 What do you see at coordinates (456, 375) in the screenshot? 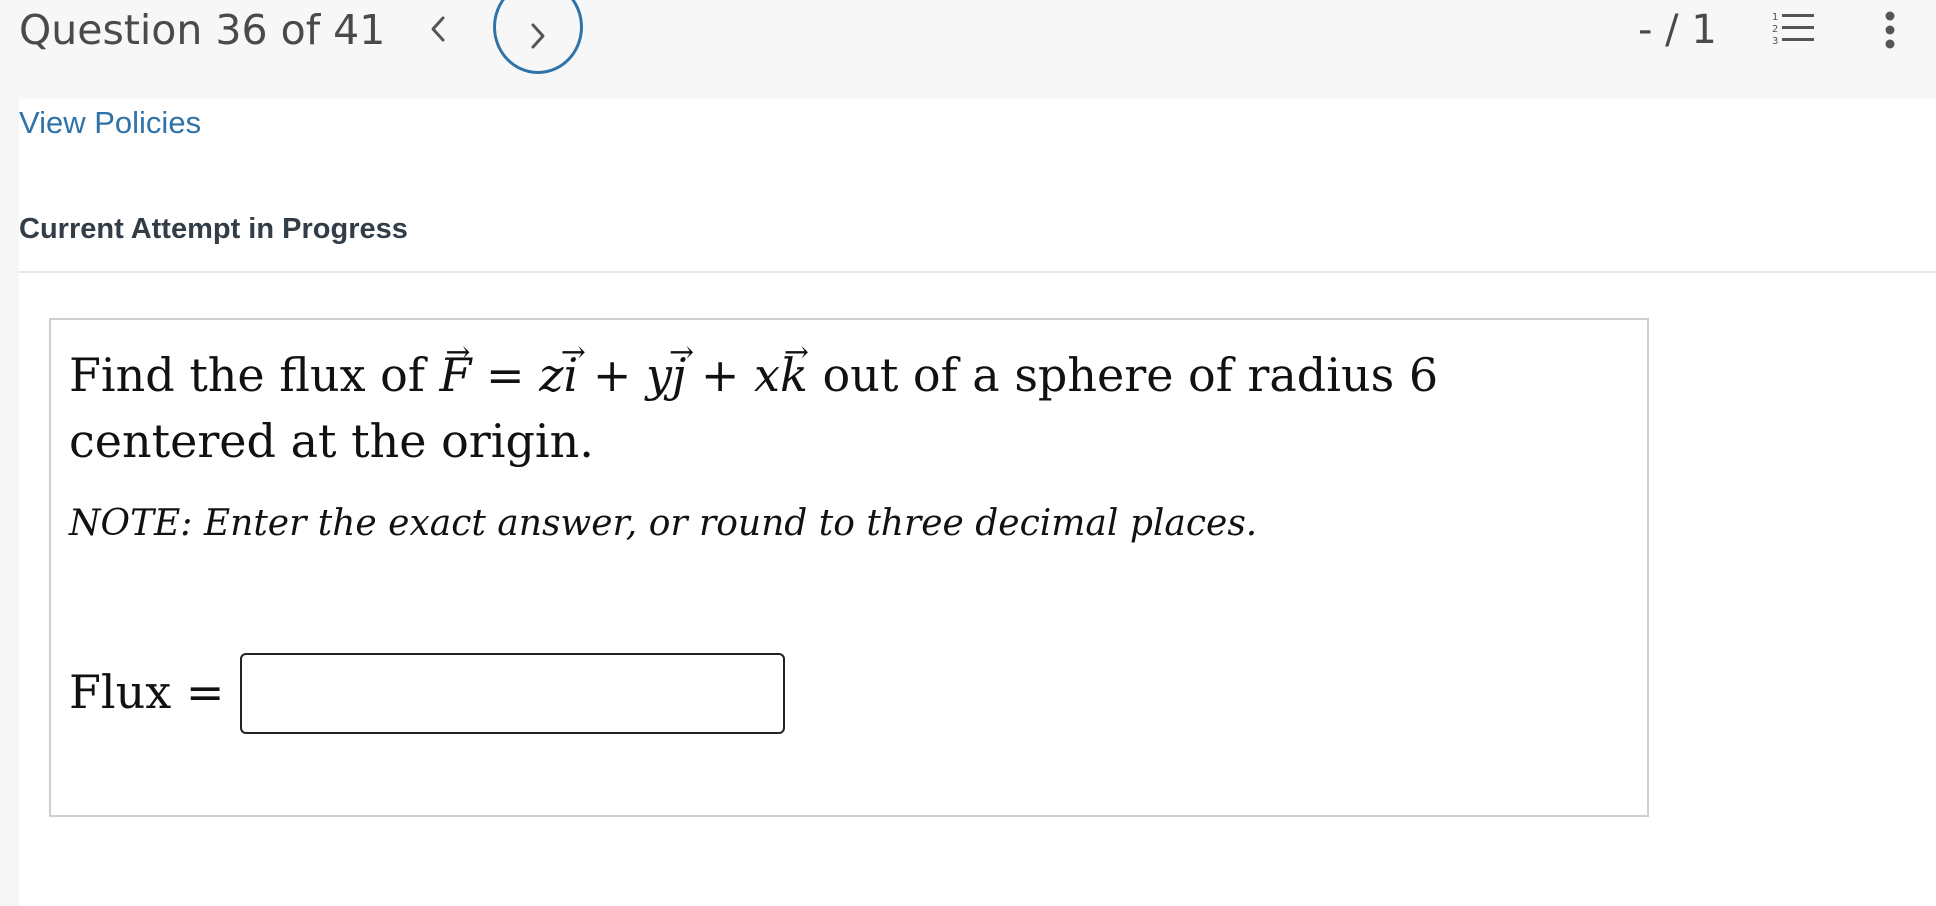
I see `vector-F: F` at bounding box center [456, 375].